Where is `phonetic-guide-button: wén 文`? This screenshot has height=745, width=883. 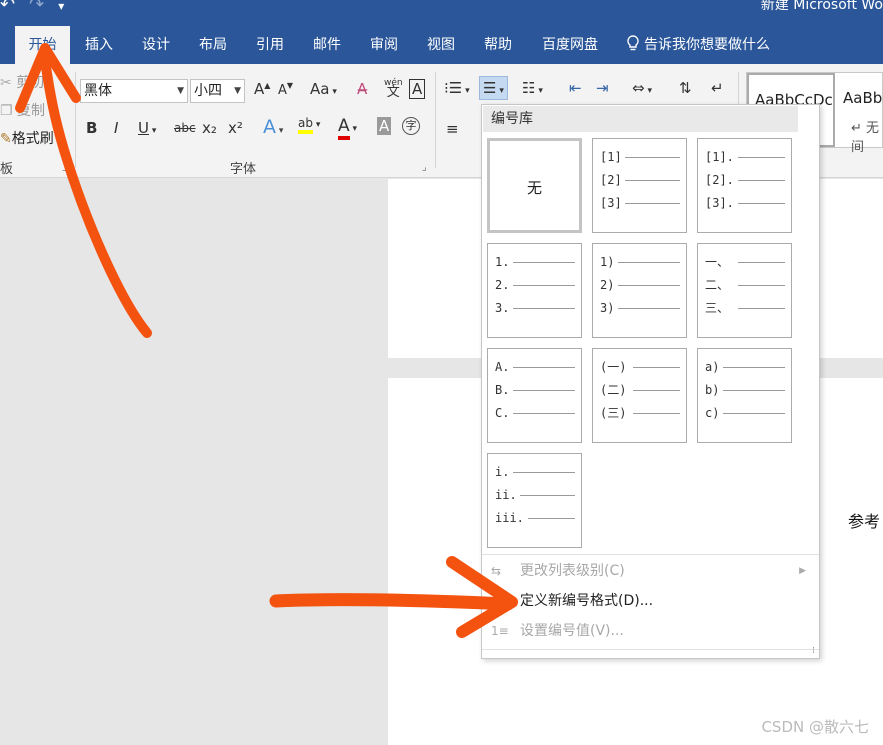
phonetic-guide-button: wén 文 is located at coordinates (393, 88).